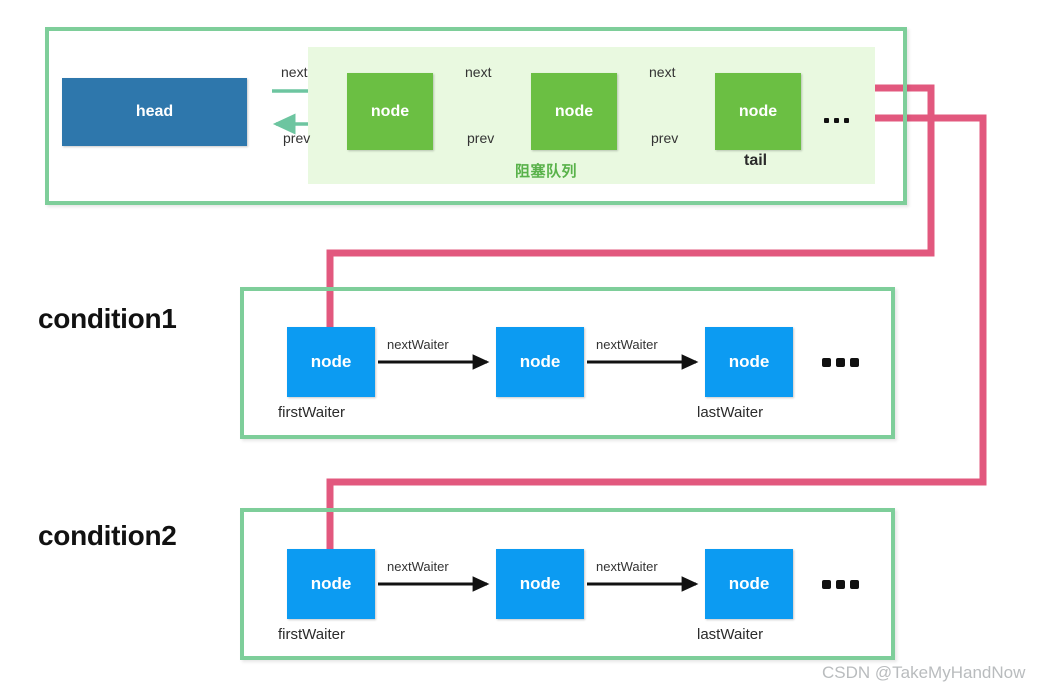  I want to click on condition1-ellipsis-icon, so click(840, 362).